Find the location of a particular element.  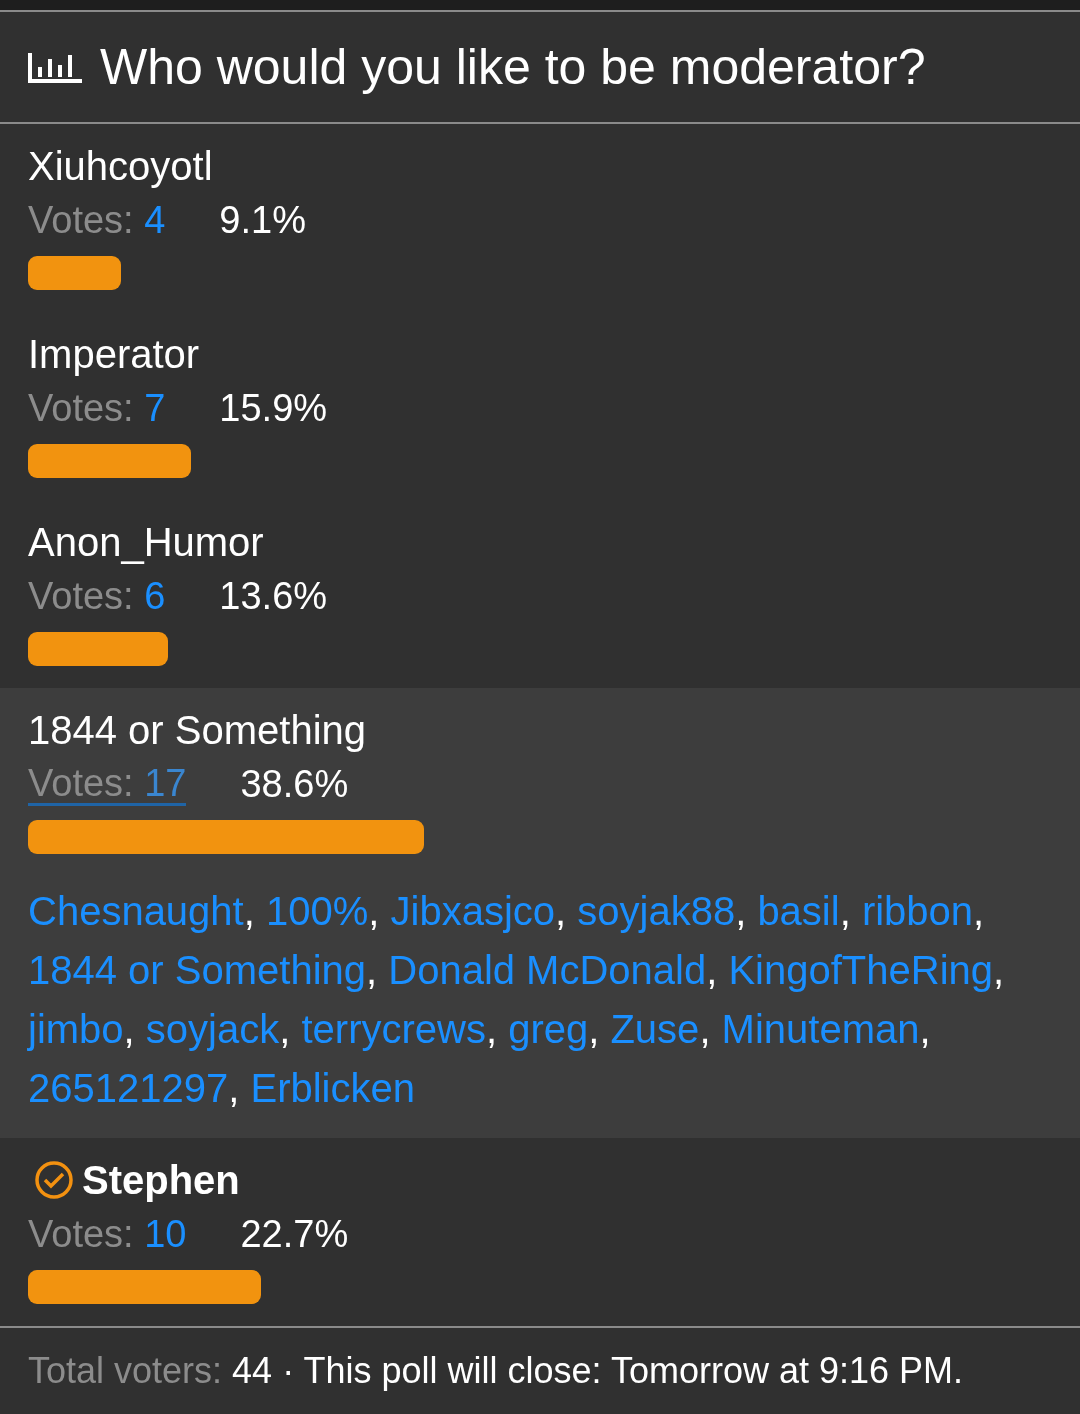

votes-link: Votes: 4 is located at coordinates (97, 220).